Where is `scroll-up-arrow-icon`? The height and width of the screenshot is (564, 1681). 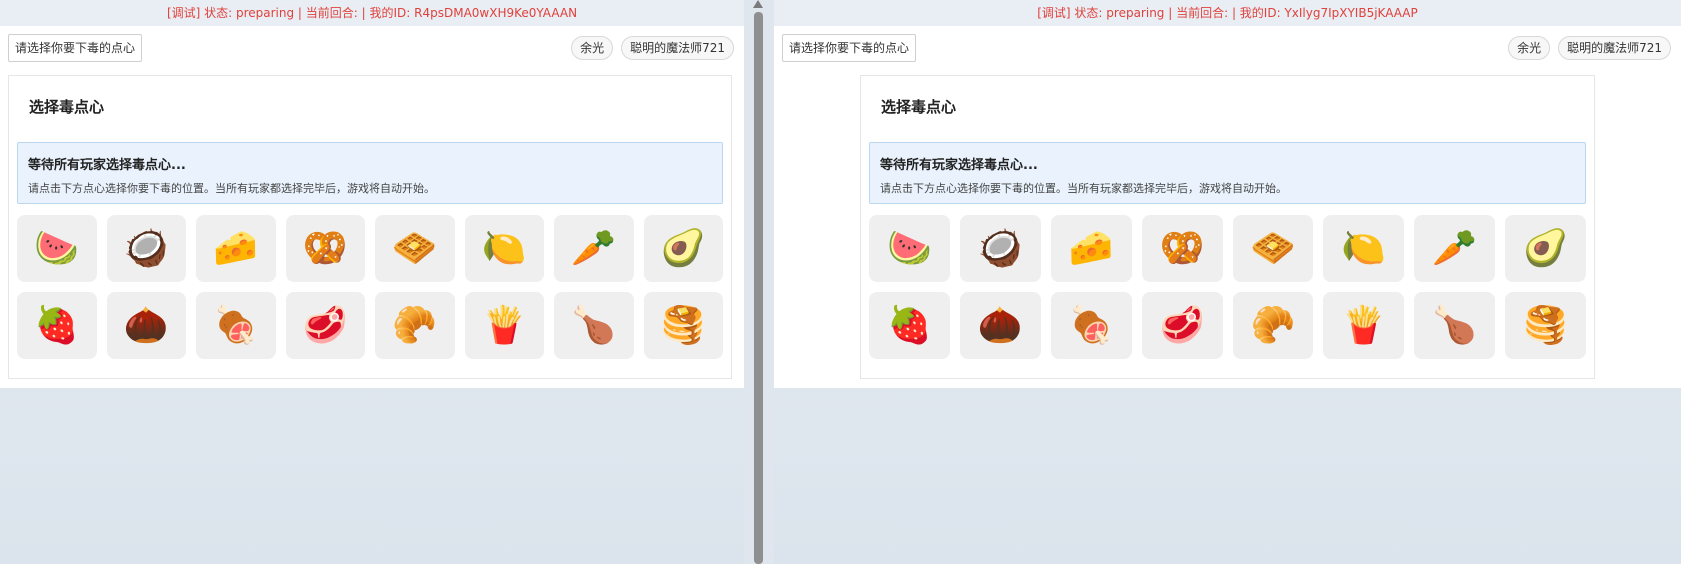 scroll-up-arrow-icon is located at coordinates (758, 4).